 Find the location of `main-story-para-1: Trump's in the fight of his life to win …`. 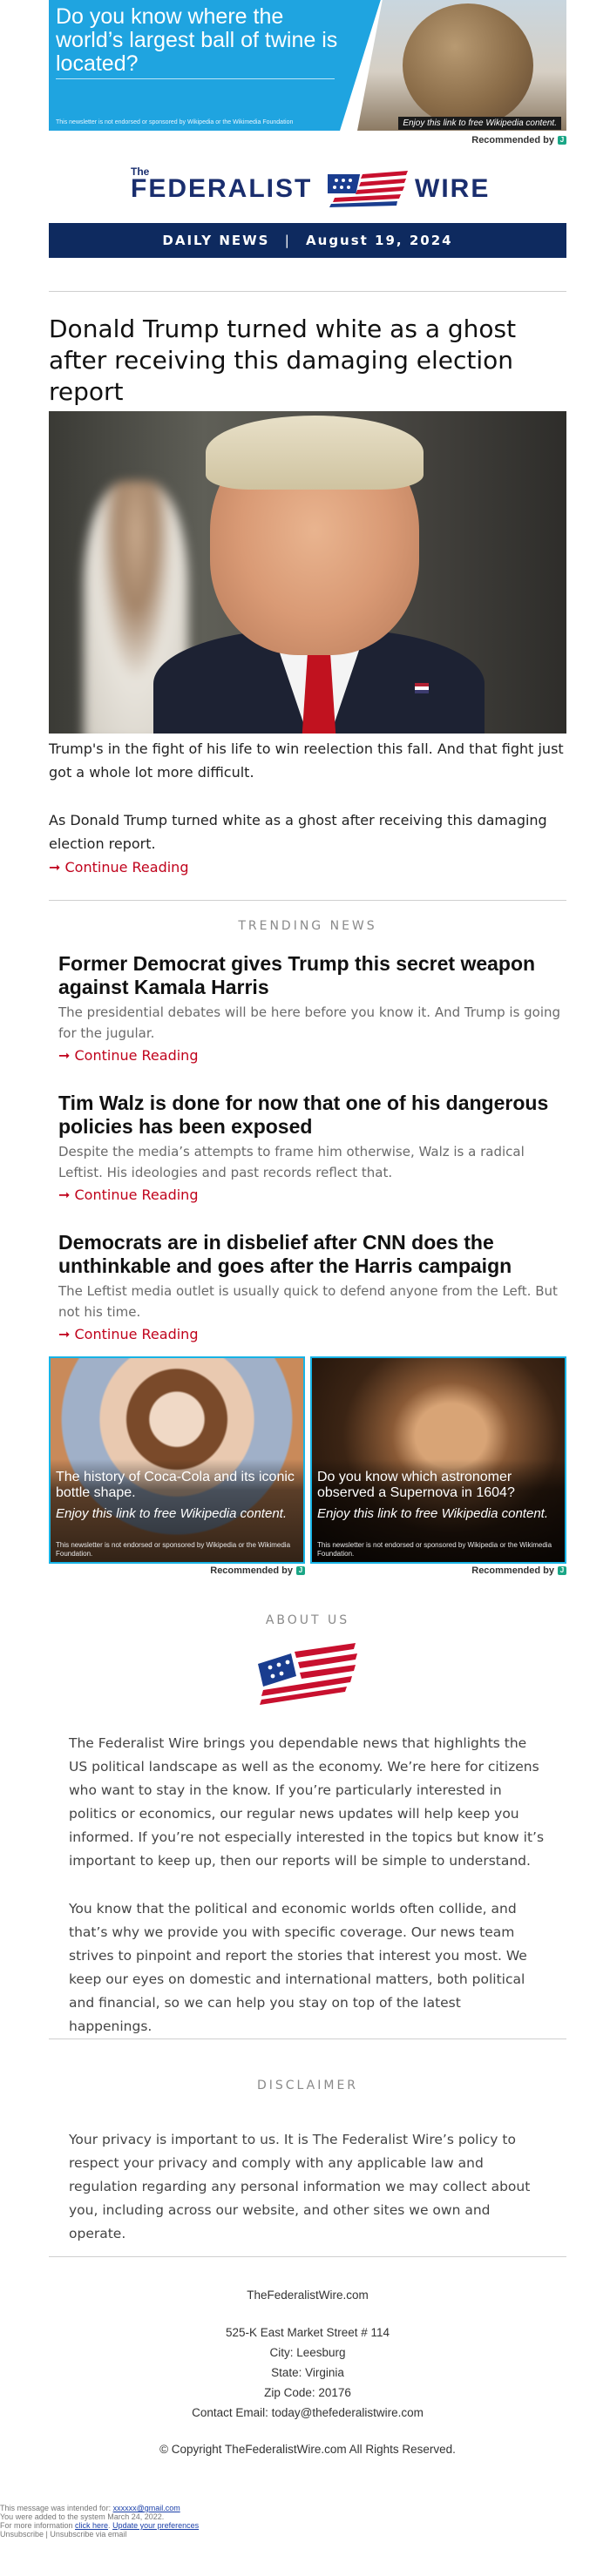

main-story-para-1: Trump's in the fight of his life to win … is located at coordinates (306, 760).